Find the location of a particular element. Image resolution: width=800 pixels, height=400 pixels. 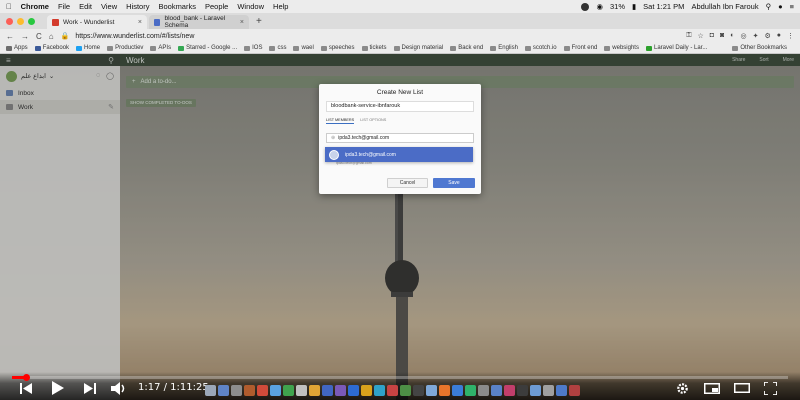

play-icon is located at coordinates (58, 388).